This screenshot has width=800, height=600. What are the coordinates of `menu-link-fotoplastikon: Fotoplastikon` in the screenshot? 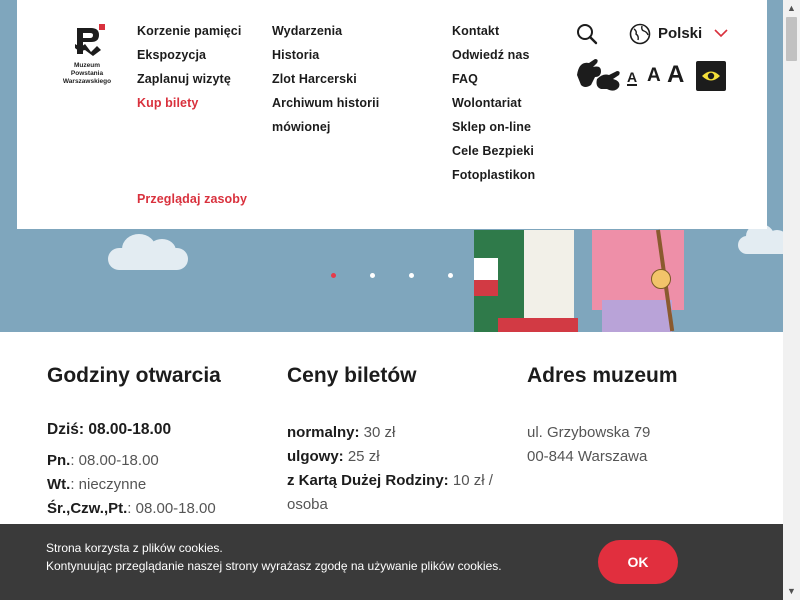 It's located at (493, 175).